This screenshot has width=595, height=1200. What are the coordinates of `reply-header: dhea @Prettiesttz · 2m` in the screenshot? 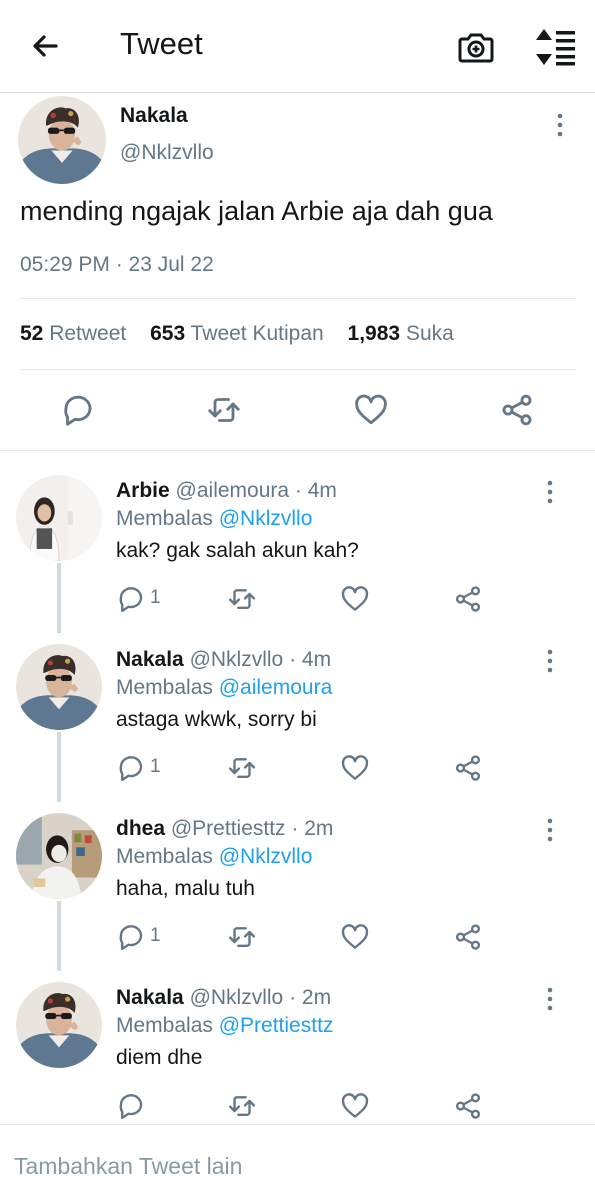 It's located at (224, 829).